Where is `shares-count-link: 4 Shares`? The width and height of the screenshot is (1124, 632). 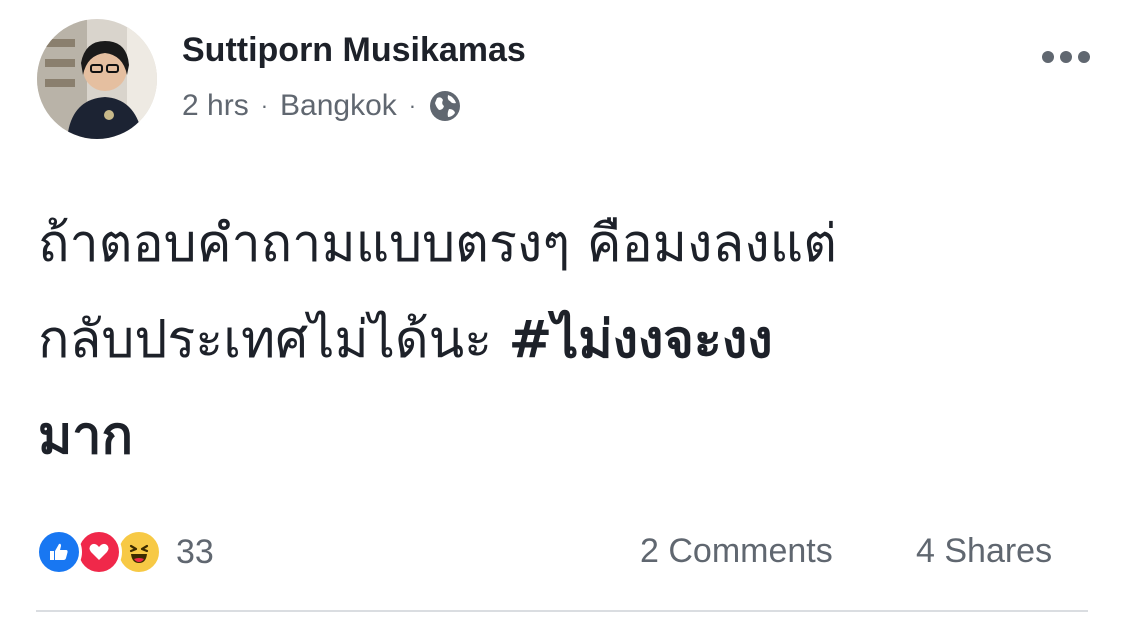 shares-count-link: 4 Shares is located at coordinates (984, 551).